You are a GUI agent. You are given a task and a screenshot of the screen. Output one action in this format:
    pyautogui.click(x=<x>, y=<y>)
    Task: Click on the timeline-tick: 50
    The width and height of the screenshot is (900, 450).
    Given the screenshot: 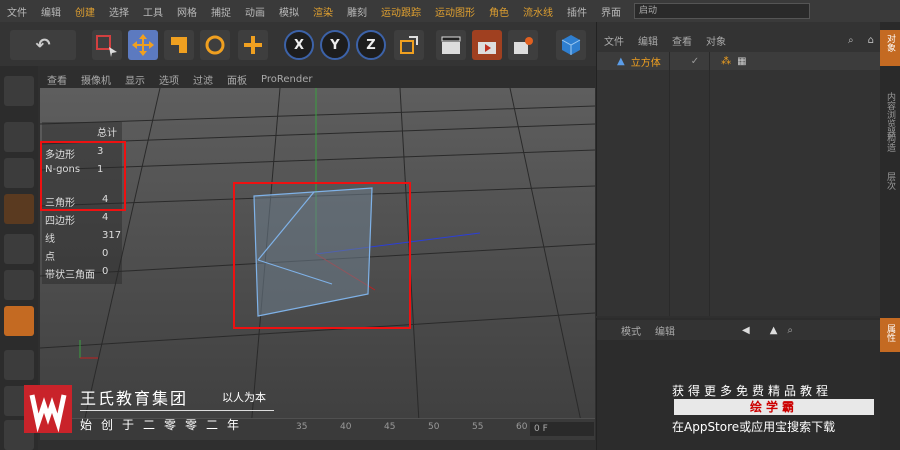 What is the action you would take?
    pyautogui.click(x=434, y=427)
    